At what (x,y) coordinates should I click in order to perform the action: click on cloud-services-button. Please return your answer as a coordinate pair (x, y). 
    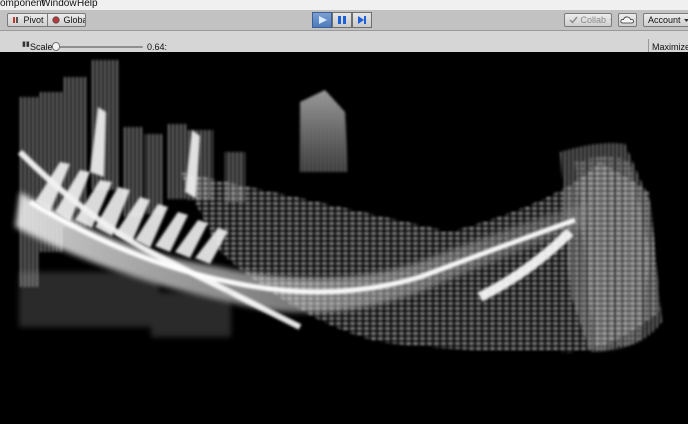
    Looking at the image, I should click on (627, 20).